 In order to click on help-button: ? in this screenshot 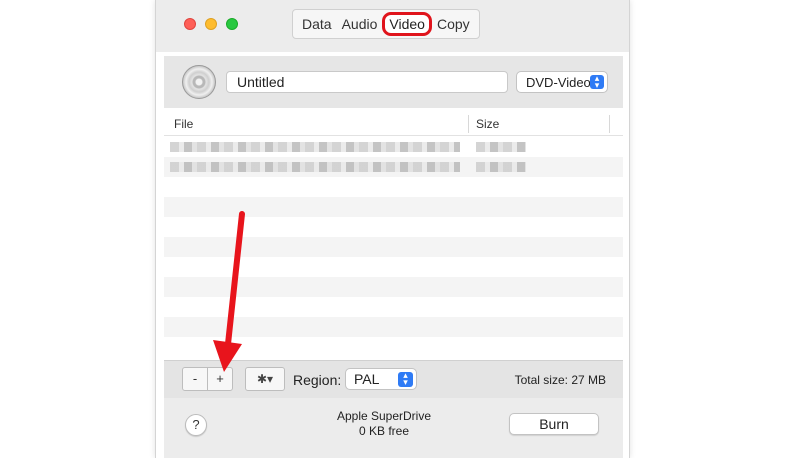, I will do `click(196, 425)`.